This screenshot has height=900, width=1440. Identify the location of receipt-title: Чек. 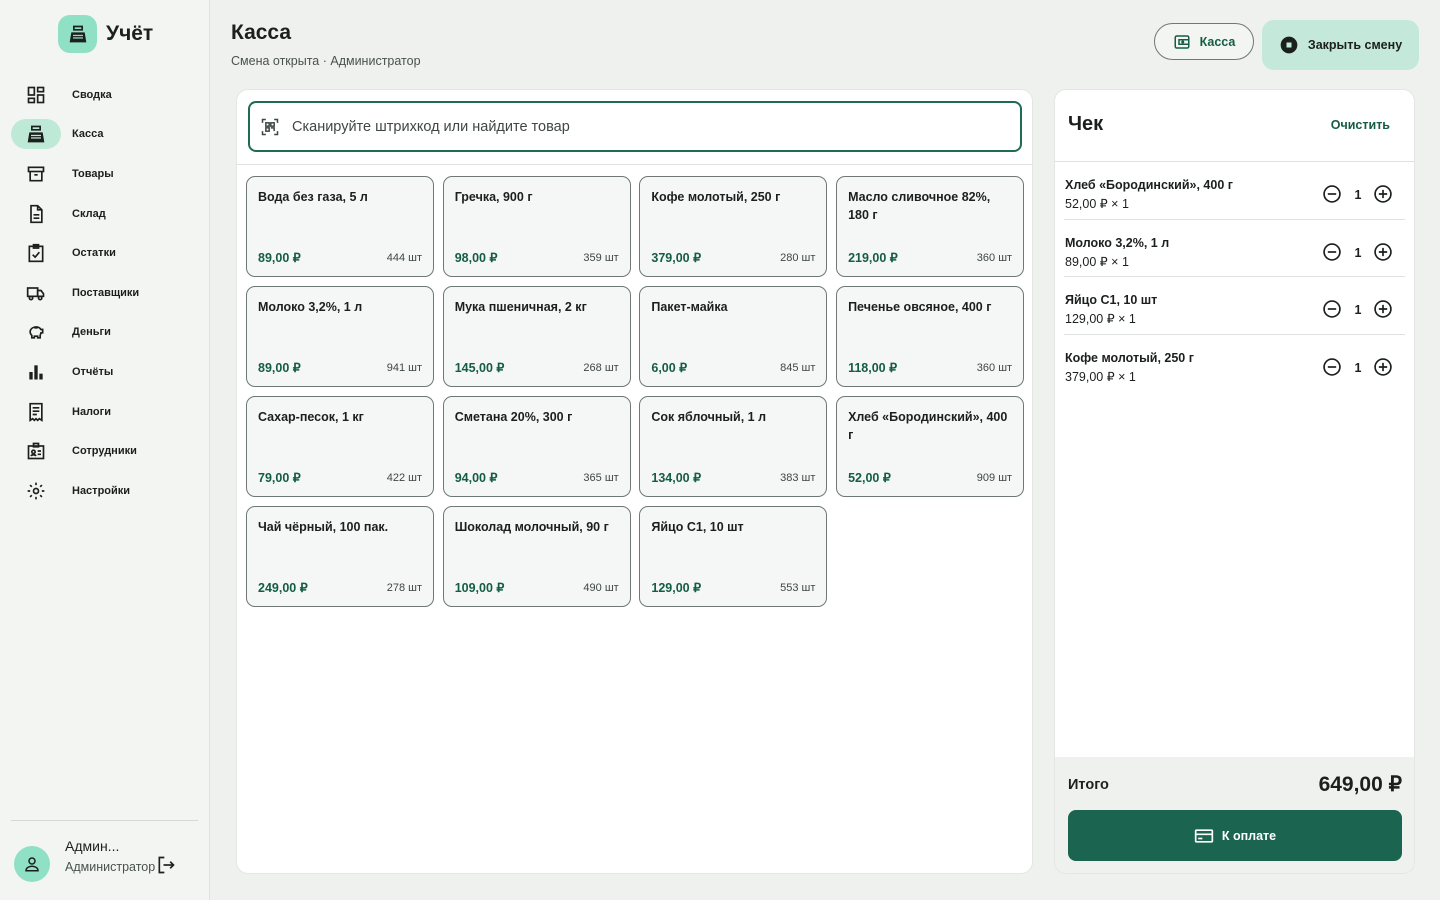
(1086, 124).